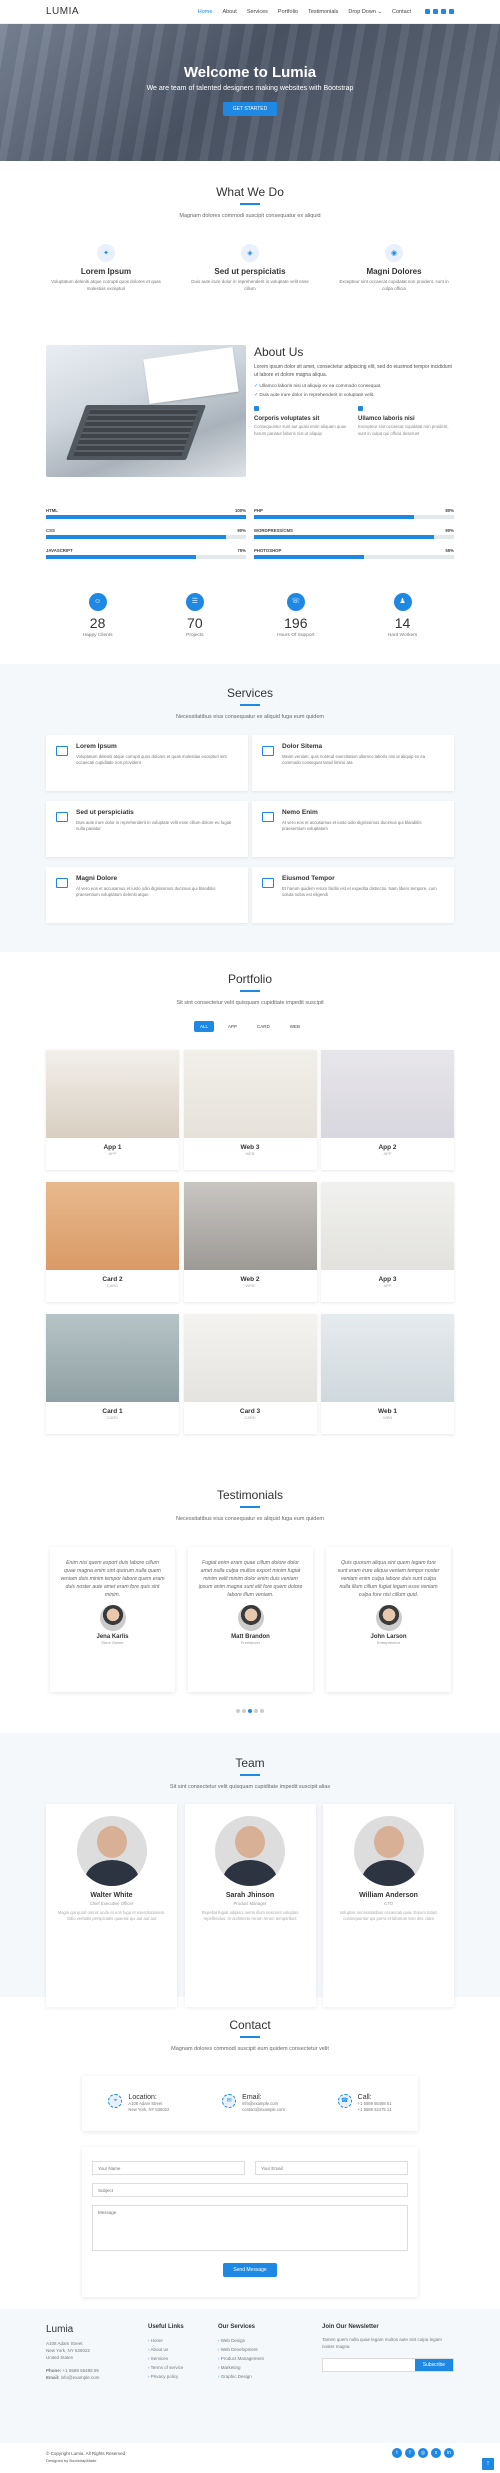 The height and width of the screenshot is (2473, 500). Describe the element at coordinates (166, 2367) in the screenshot. I see `footer-link: Terms of service` at that location.